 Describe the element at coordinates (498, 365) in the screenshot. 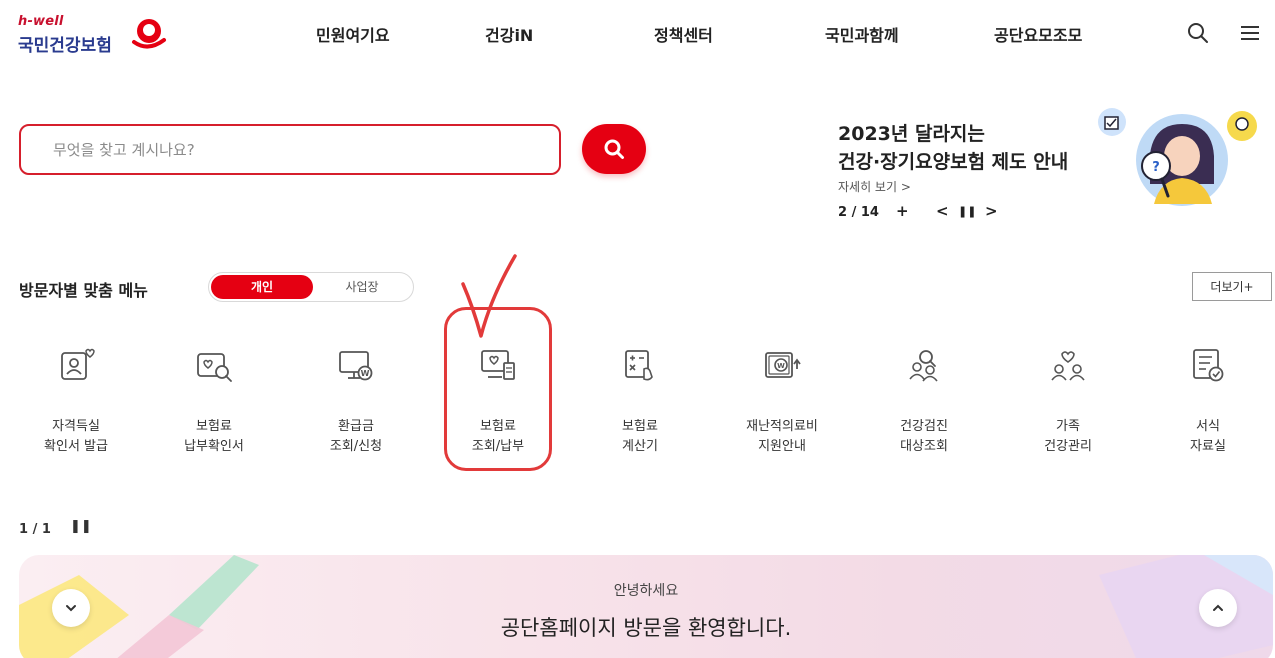

I see `premium-pay-icon` at that location.